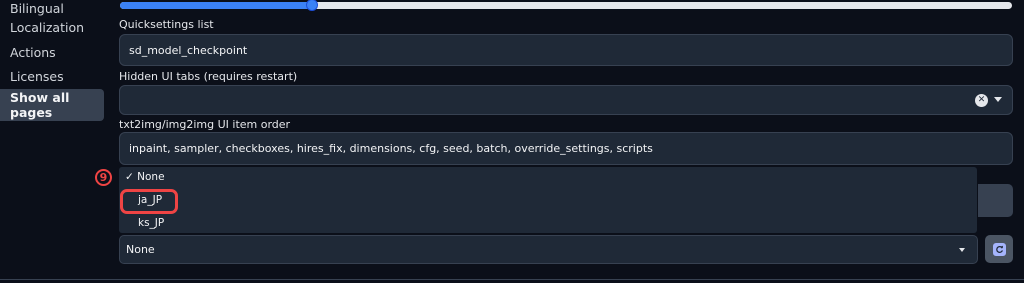 Image resolution: width=1024 pixels, height=283 pixels. Describe the element at coordinates (548, 249) in the screenshot. I see `localization-select: None` at that location.